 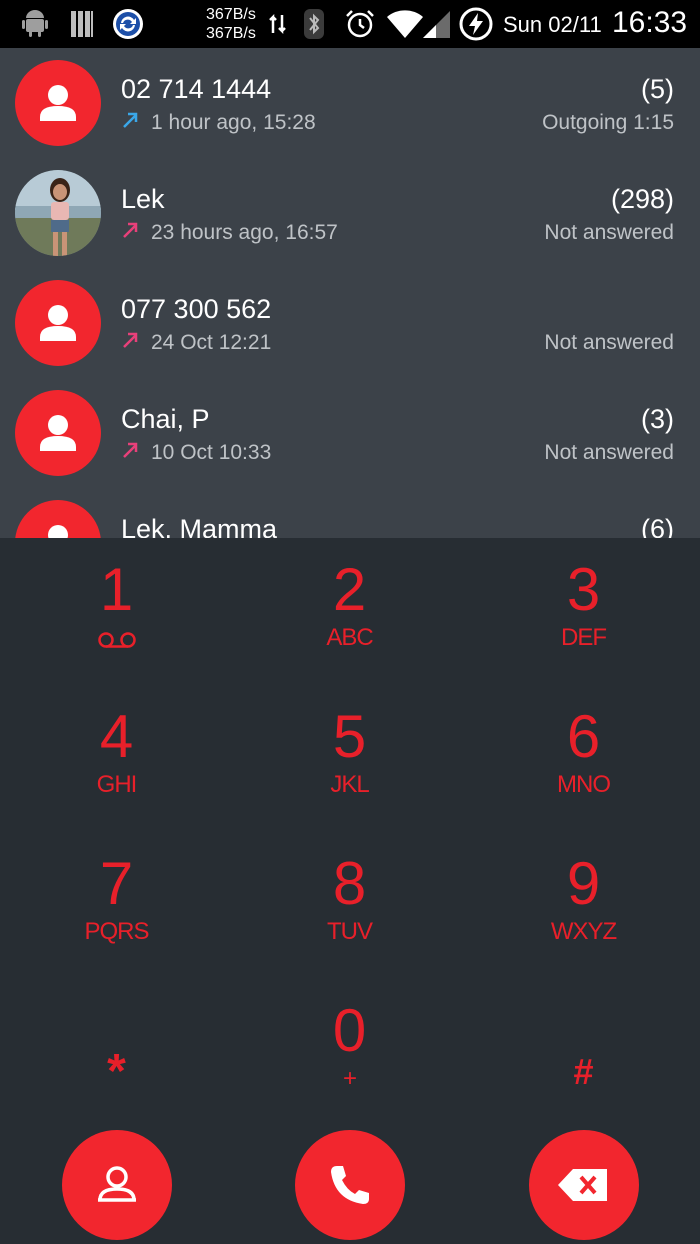 I want to click on call-time: 24 Oct 12:21, so click(x=196, y=343).